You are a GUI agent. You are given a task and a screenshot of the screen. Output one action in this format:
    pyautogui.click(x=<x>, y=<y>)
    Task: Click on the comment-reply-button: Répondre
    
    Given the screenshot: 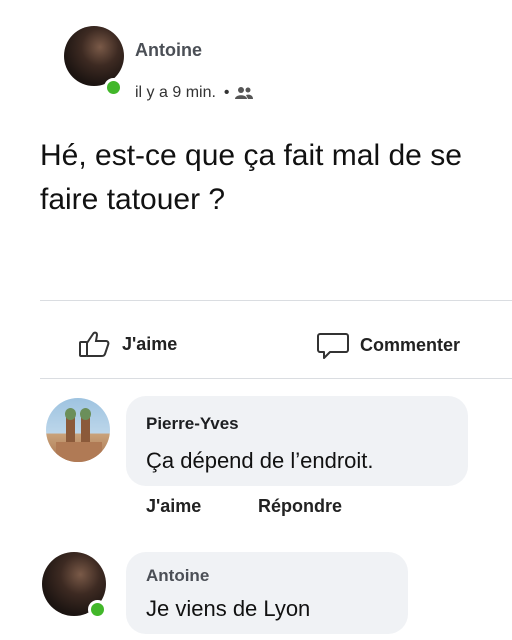 What is the action you would take?
    pyautogui.click(x=300, y=506)
    